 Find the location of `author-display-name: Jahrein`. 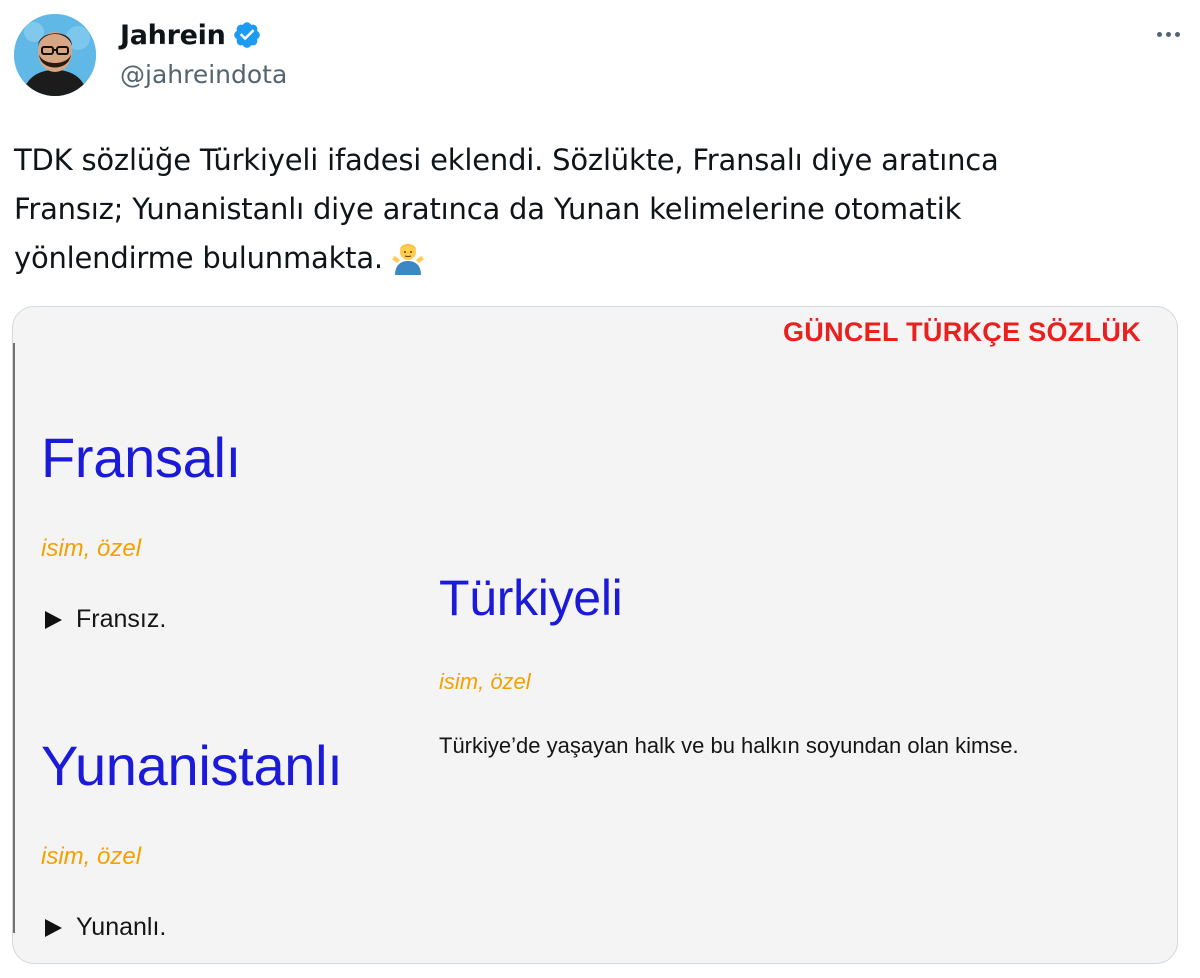

author-display-name: Jahrein is located at coordinates (173, 35).